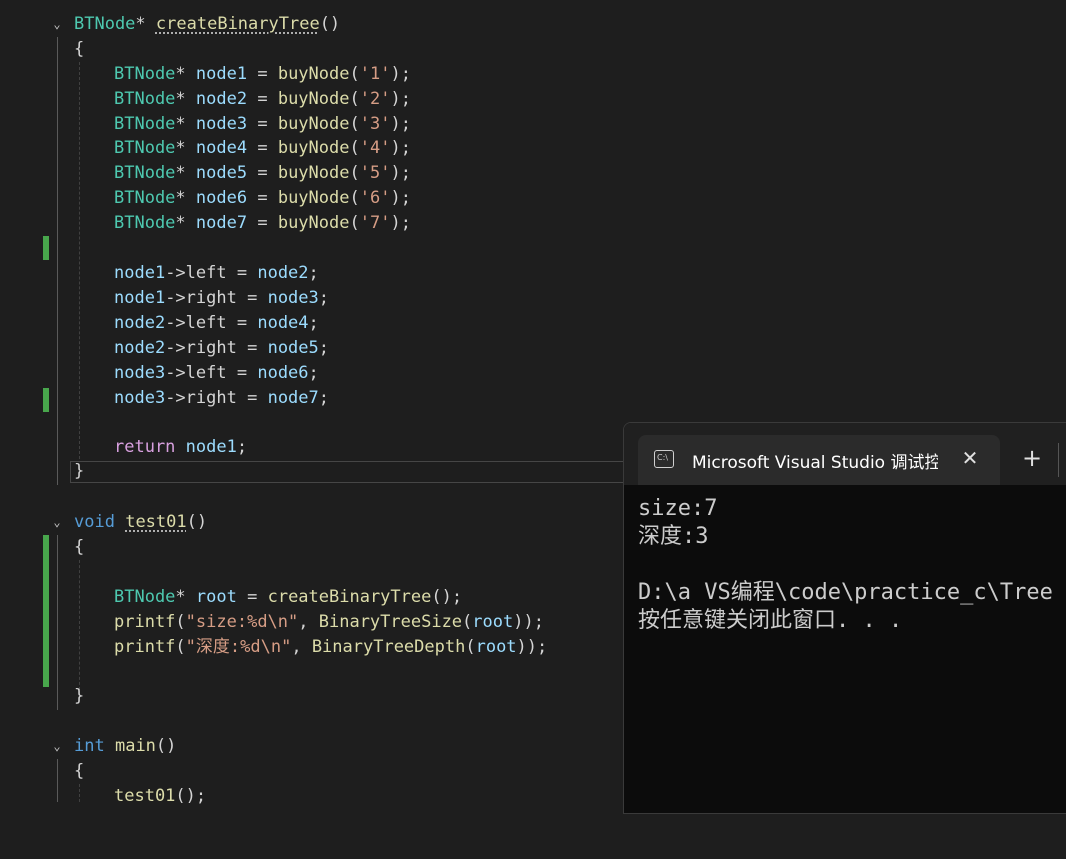  What do you see at coordinates (349, 597) in the screenshot?
I see `function-call: createBinaryTree` at bounding box center [349, 597].